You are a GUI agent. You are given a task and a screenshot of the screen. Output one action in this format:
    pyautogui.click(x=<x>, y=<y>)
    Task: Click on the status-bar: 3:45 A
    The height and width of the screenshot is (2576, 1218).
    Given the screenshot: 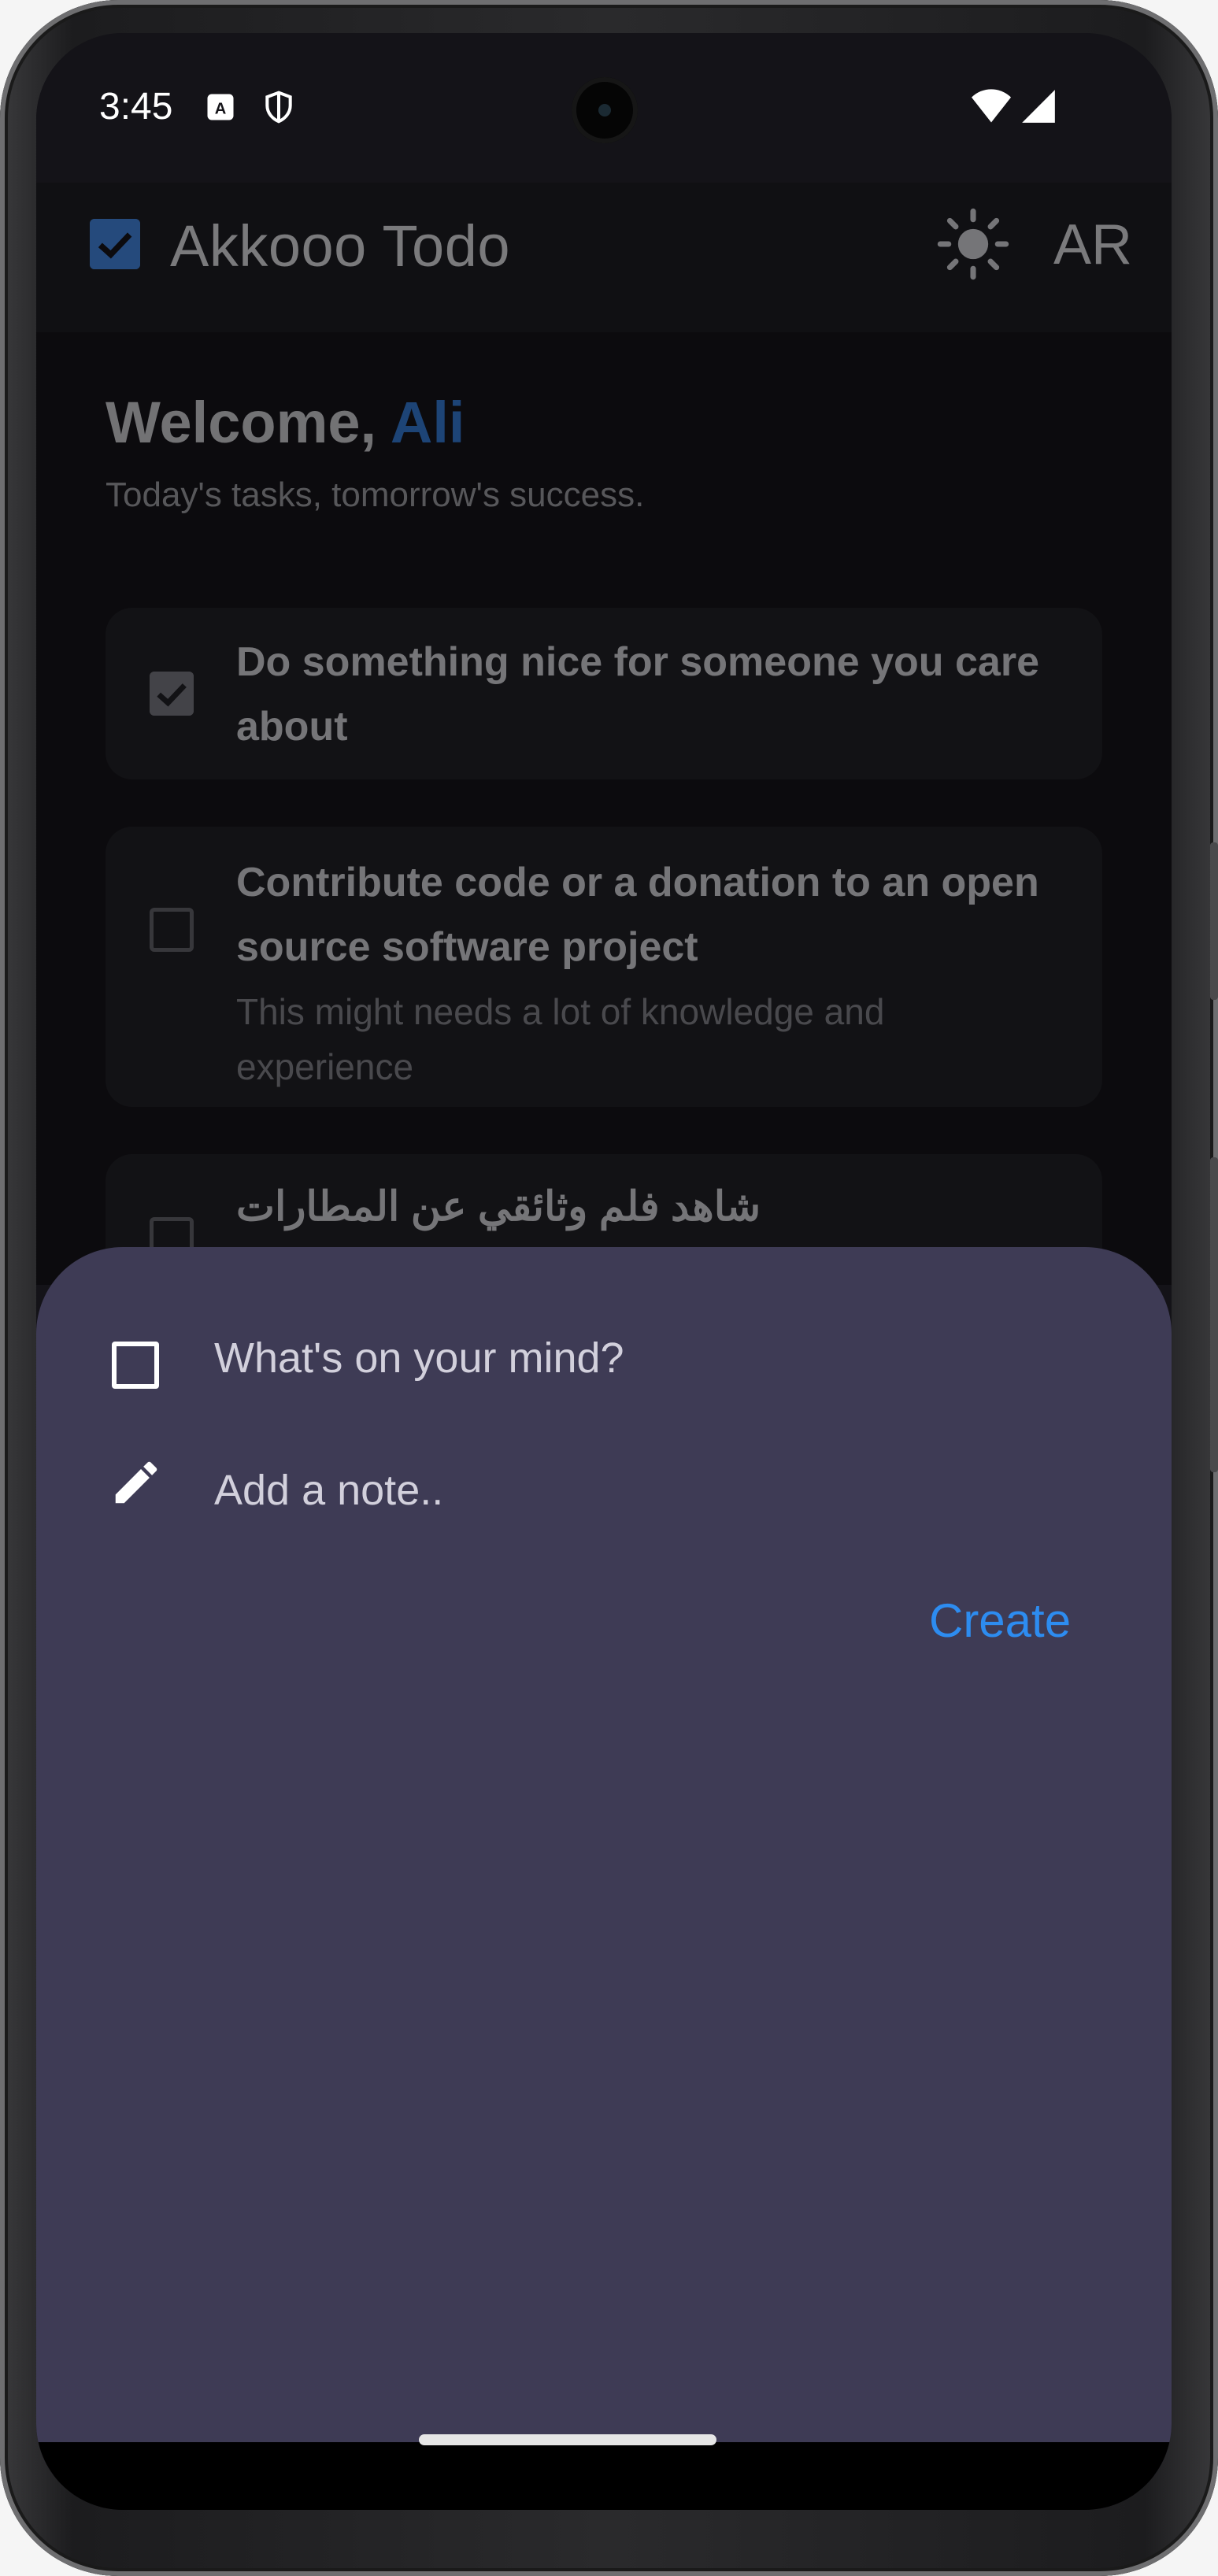 What is the action you would take?
    pyautogui.click(x=604, y=108)
    